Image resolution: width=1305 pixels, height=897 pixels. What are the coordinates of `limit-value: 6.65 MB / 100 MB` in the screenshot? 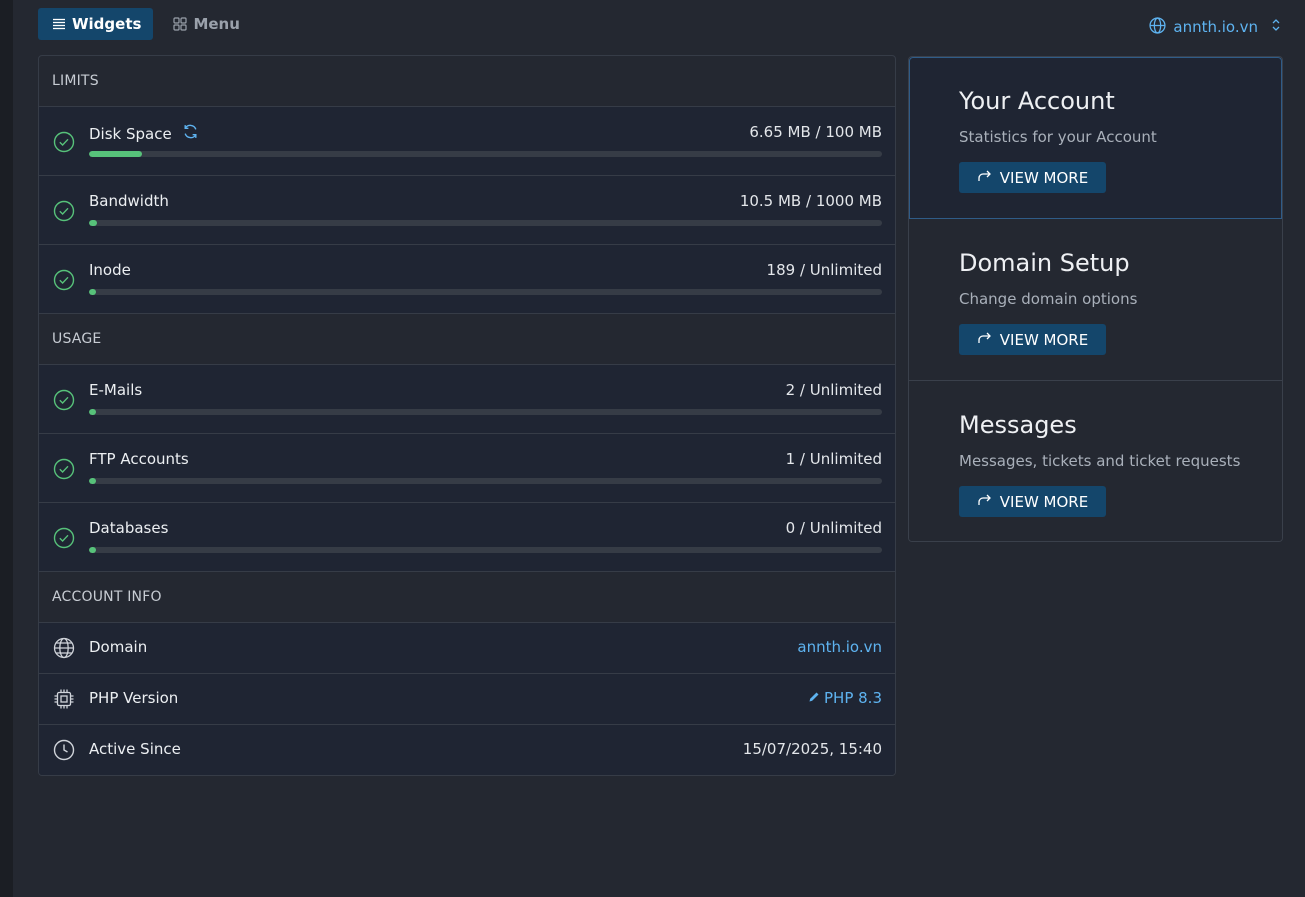 It's located at (815, 132).